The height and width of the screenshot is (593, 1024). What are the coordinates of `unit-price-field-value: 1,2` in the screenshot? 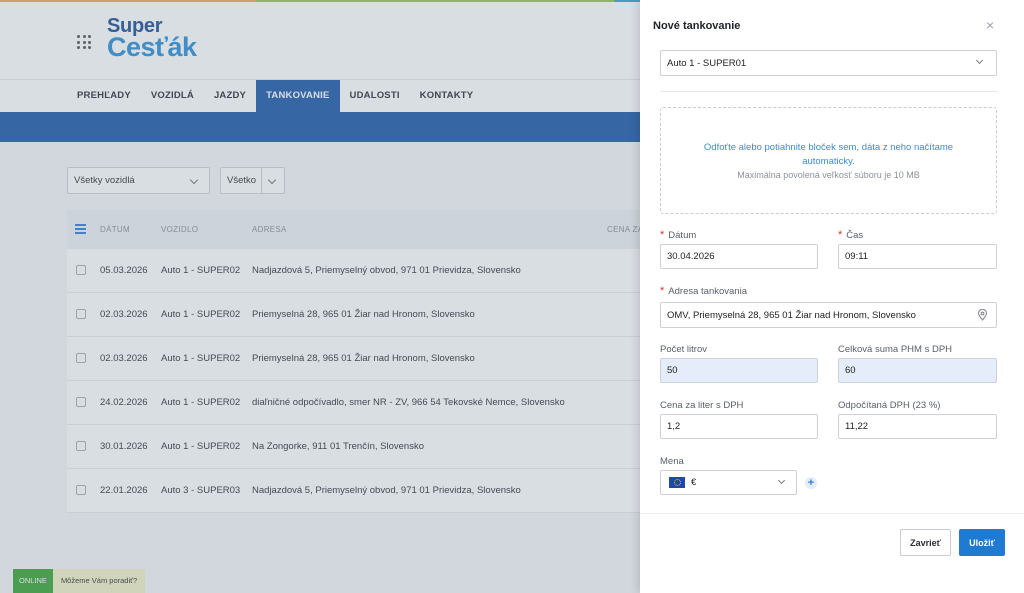 It's located at (674, 426).